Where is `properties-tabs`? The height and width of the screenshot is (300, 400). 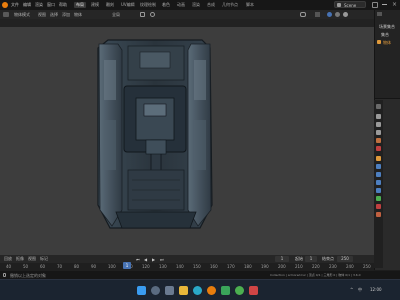 properties-tabs is located at coordinates (378, 184).